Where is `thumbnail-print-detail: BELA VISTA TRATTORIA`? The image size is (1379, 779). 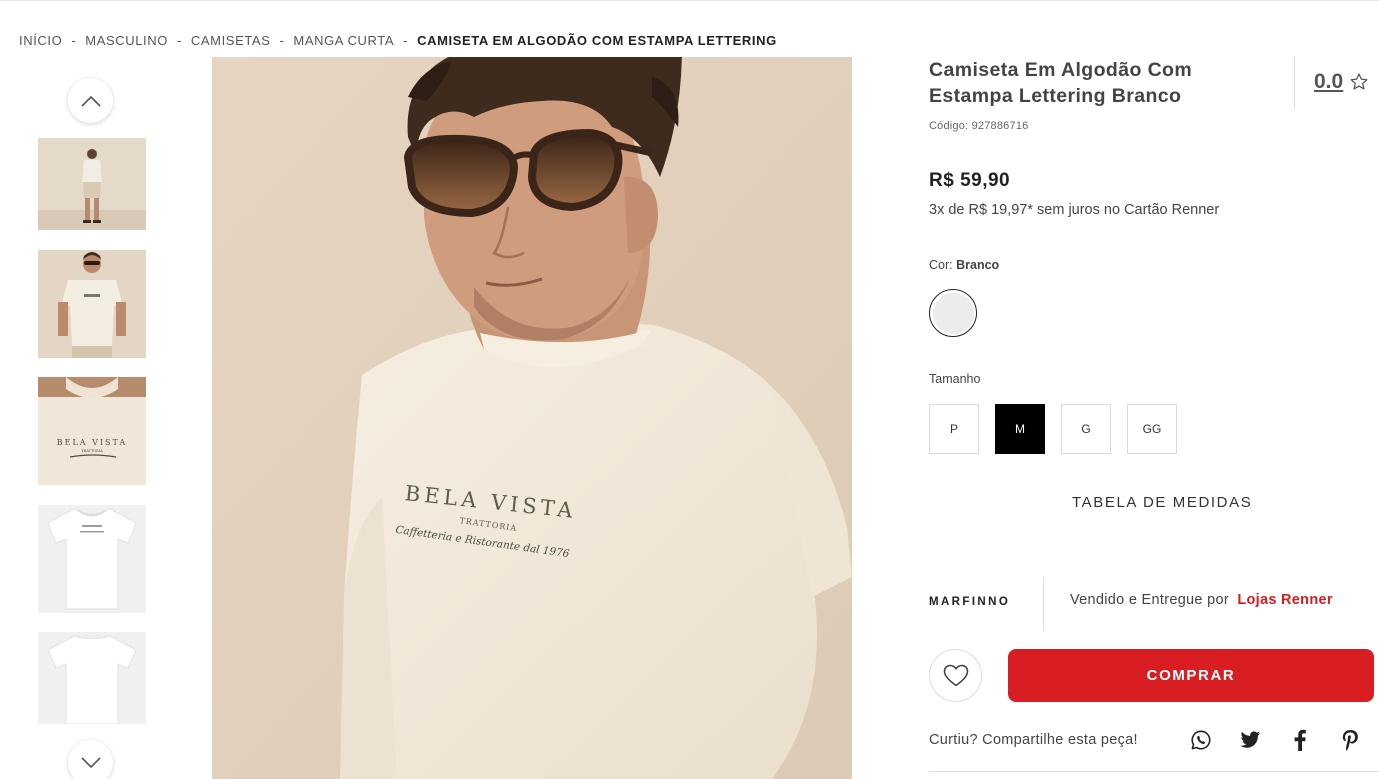 thumbnail-print-detail: BELA VISTA TRATTORIA is located at coordinates (92, 431).